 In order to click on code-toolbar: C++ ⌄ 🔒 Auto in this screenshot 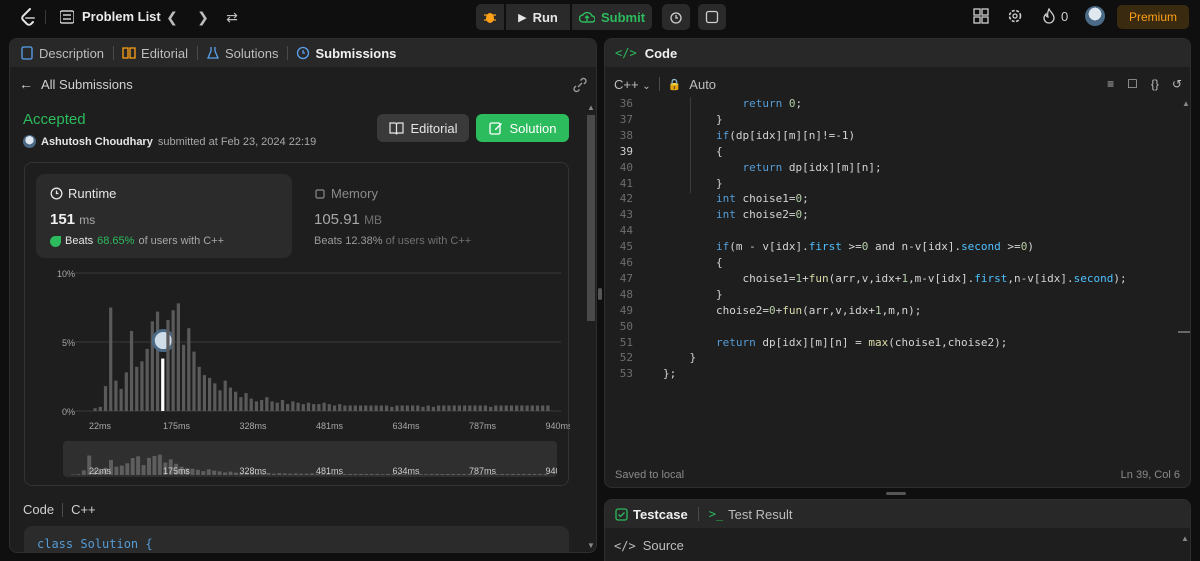, I will do `click(897, 84)`.